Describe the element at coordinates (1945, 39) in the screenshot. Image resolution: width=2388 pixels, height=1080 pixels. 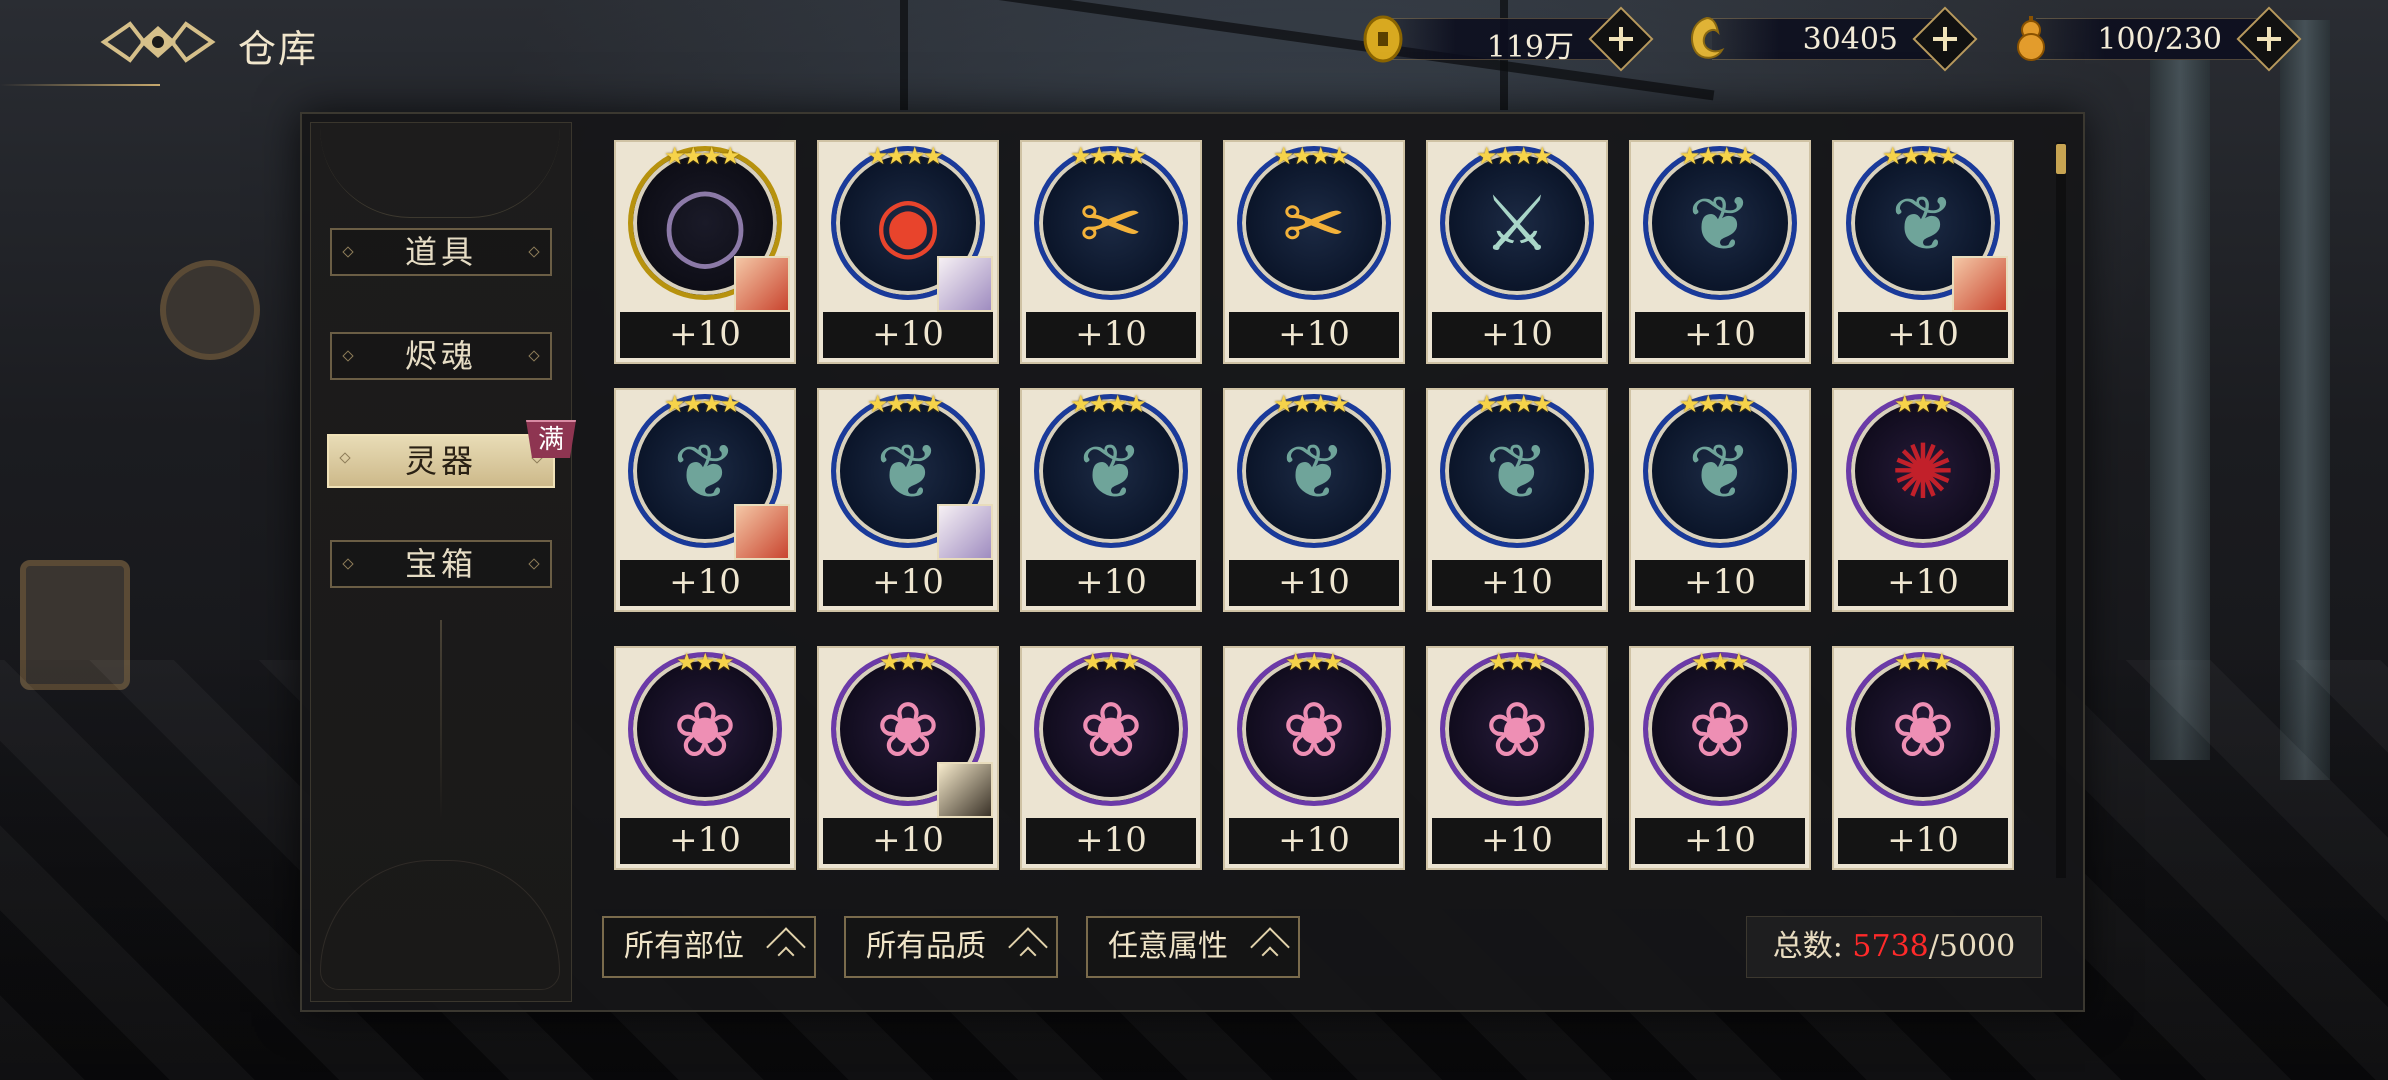
I see `add-dragon-button` at that location.